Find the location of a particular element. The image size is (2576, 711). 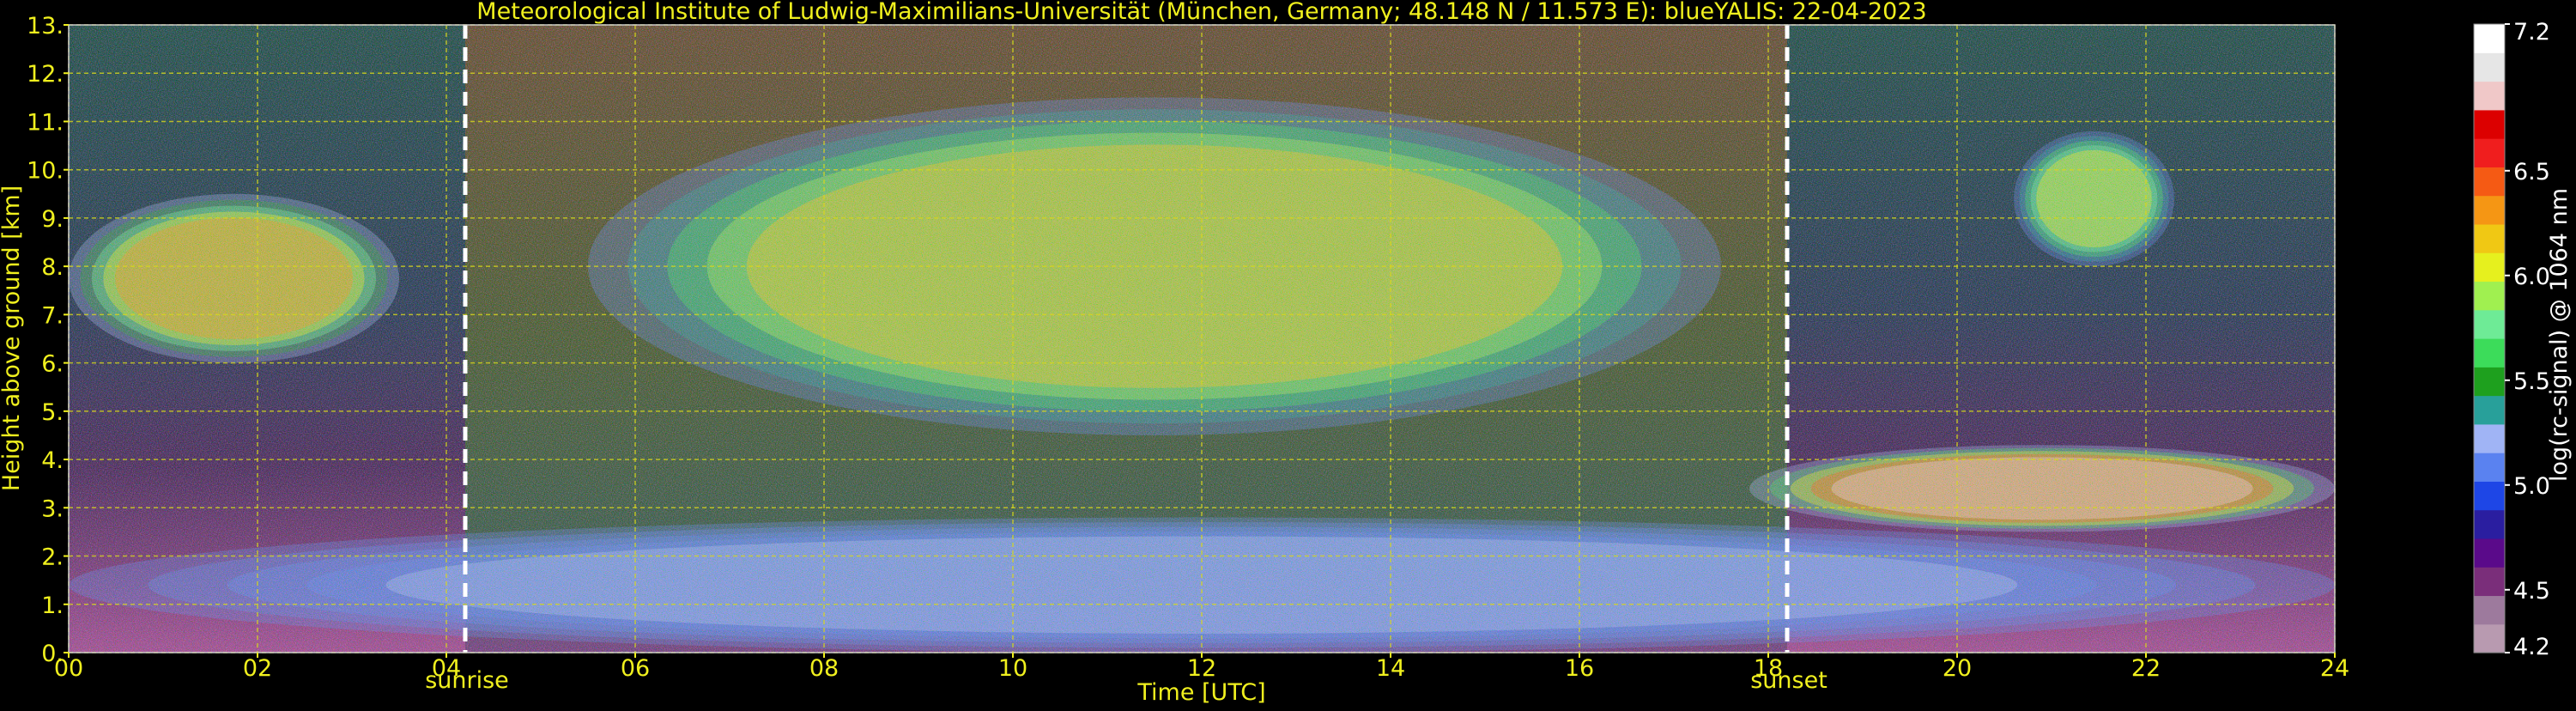

x-tick-label: 14 is located at coordinates (1390, 668).